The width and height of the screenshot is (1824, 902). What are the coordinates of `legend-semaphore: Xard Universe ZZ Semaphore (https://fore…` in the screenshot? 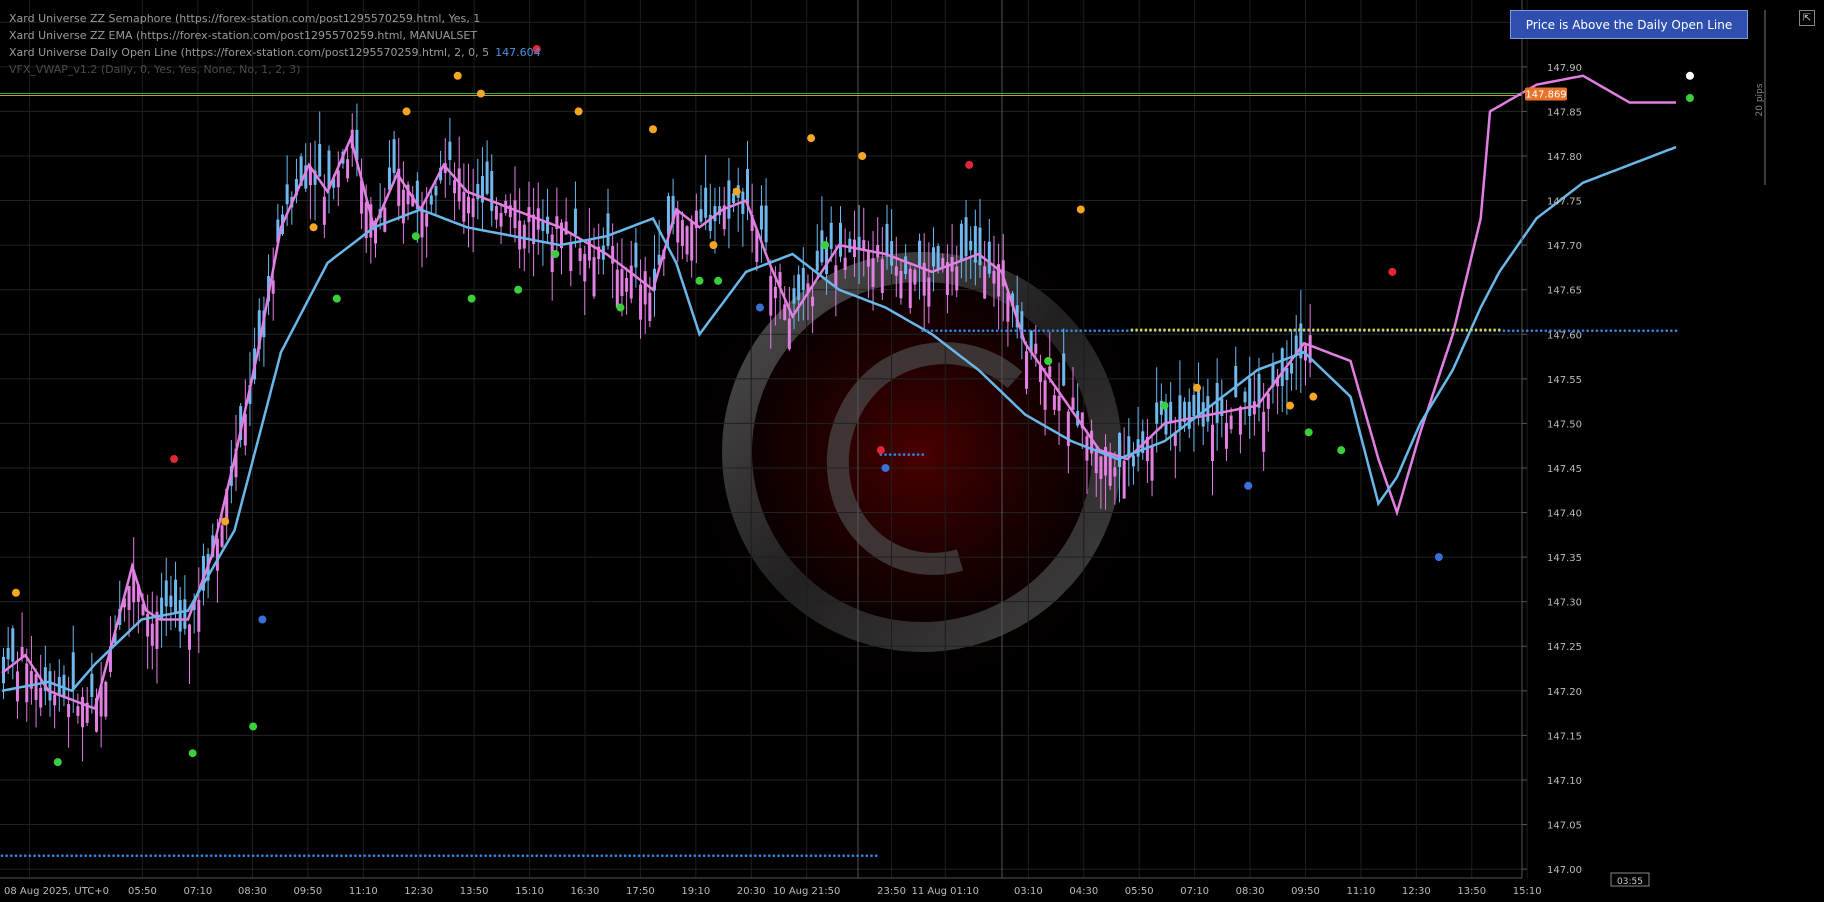 It's located at (275, 18).